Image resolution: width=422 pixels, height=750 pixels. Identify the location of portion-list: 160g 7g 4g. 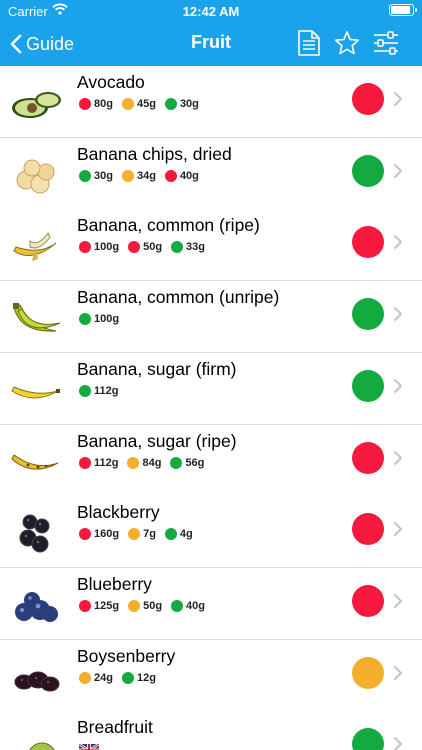
(140, 534).